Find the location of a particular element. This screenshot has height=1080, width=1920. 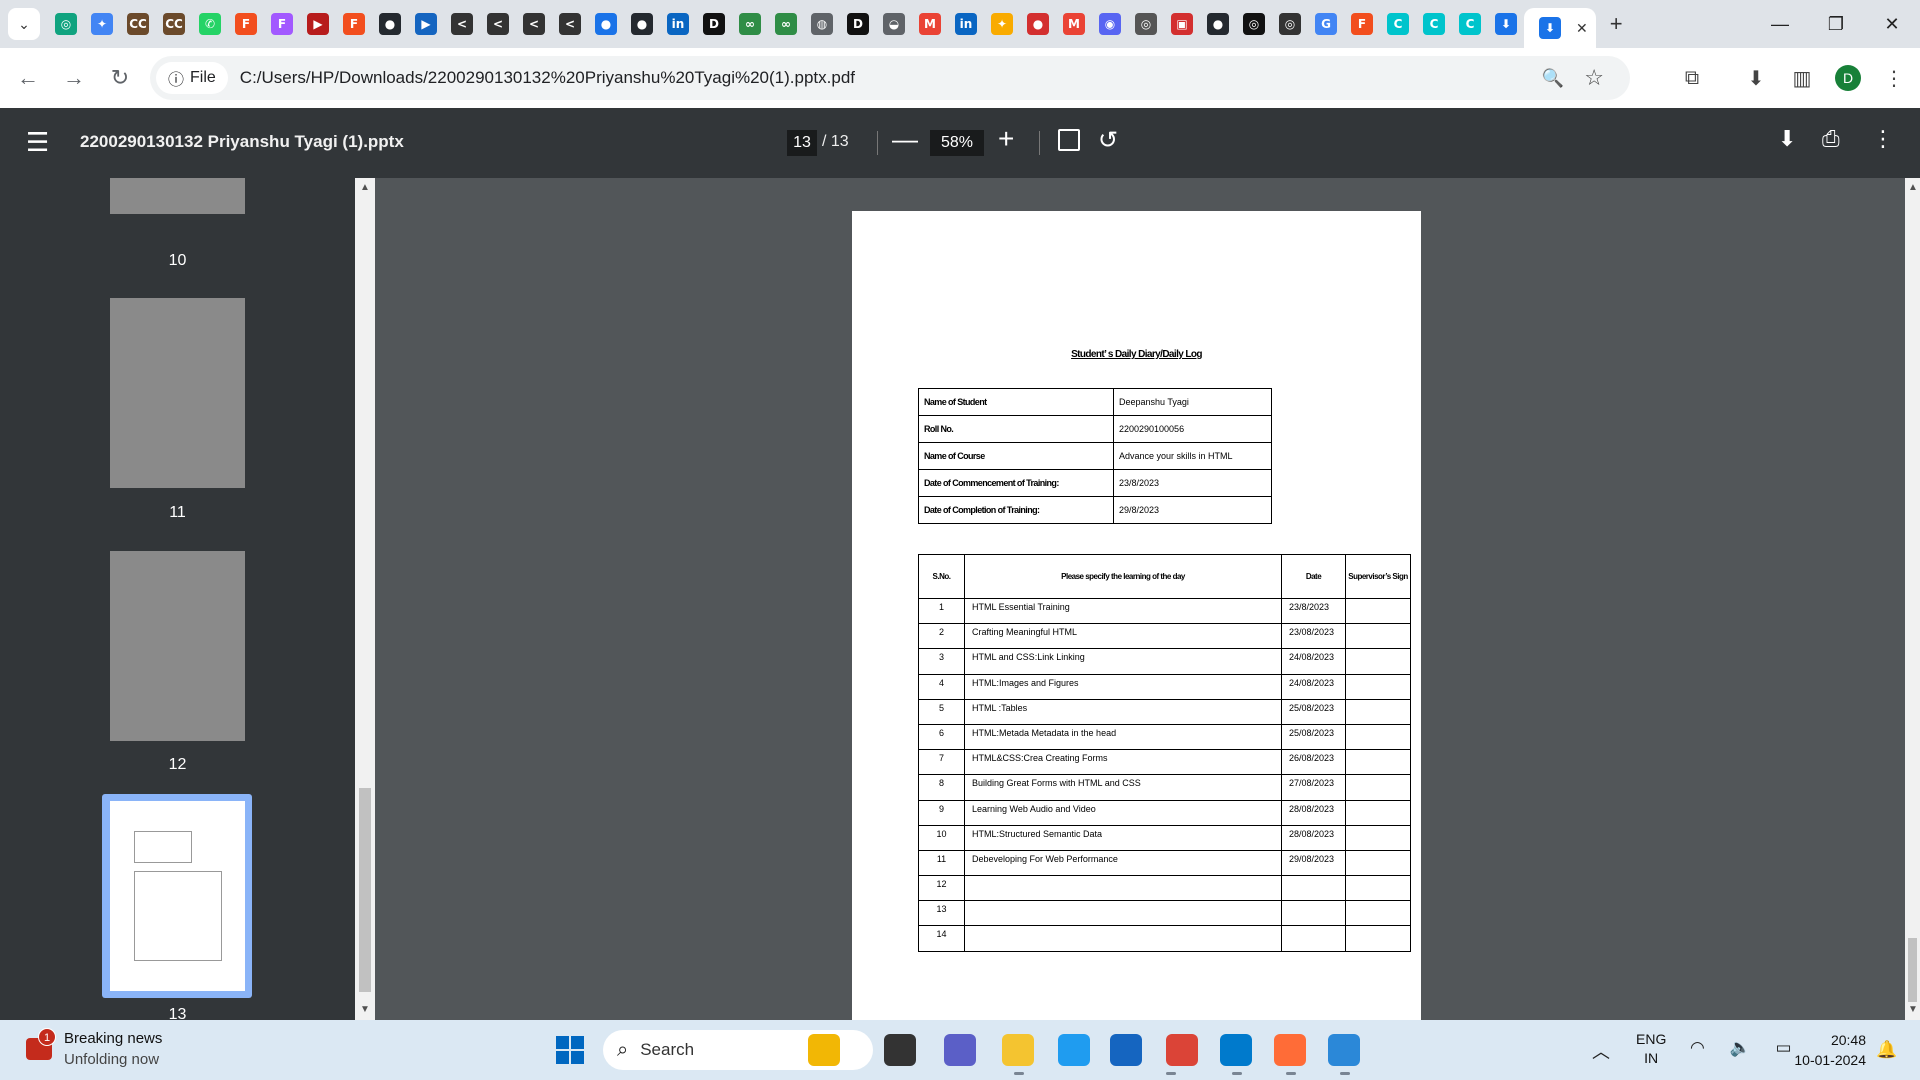

google-icon: G is located at coordinates (1326, 24).